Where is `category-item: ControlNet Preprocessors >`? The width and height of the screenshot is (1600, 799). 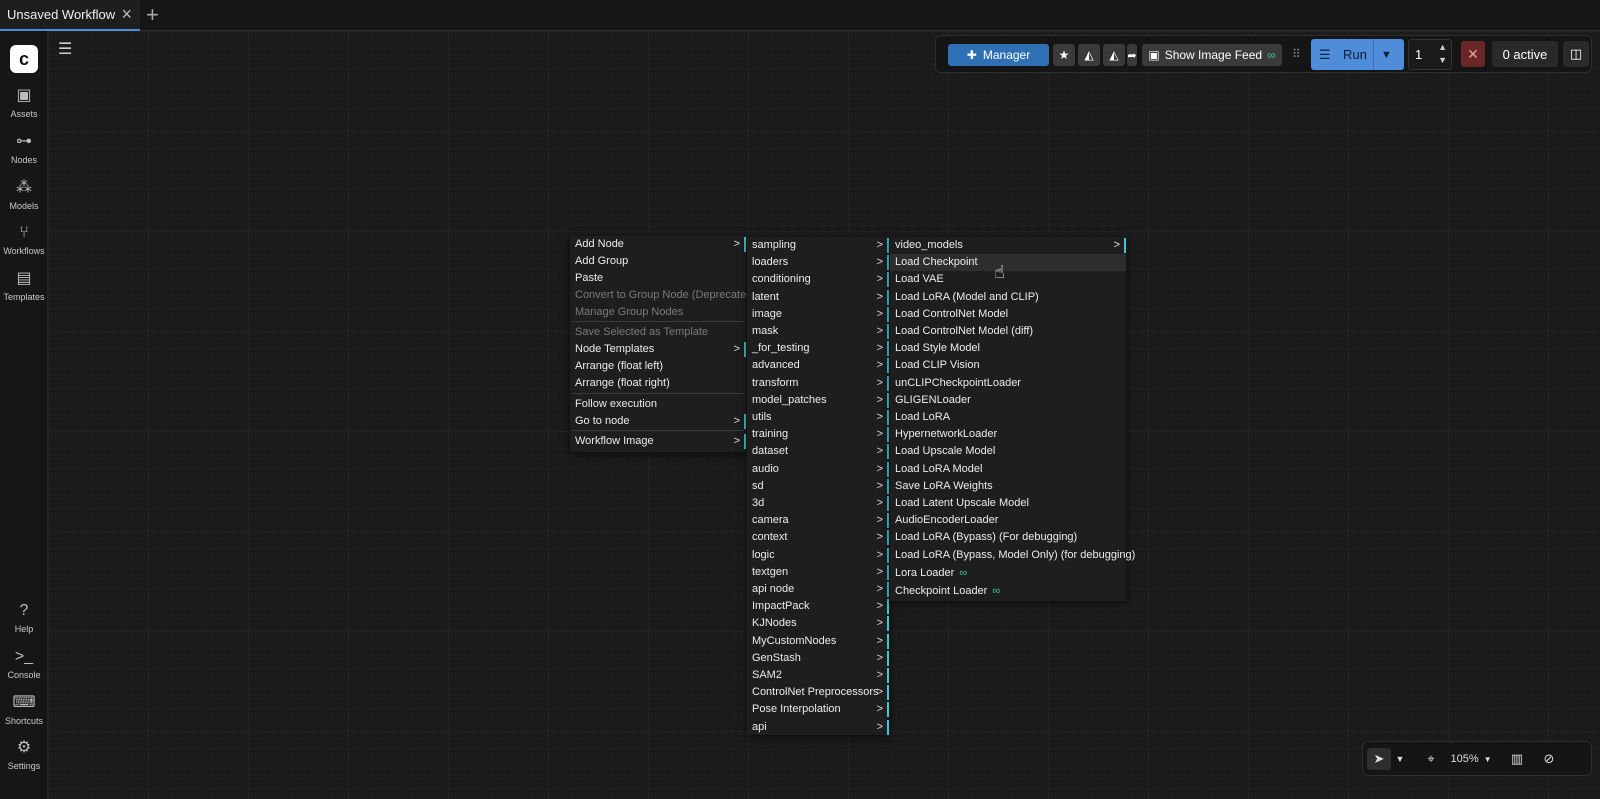
category-item: ControlNet Preprocessors > is located at coordinates (818, 692).